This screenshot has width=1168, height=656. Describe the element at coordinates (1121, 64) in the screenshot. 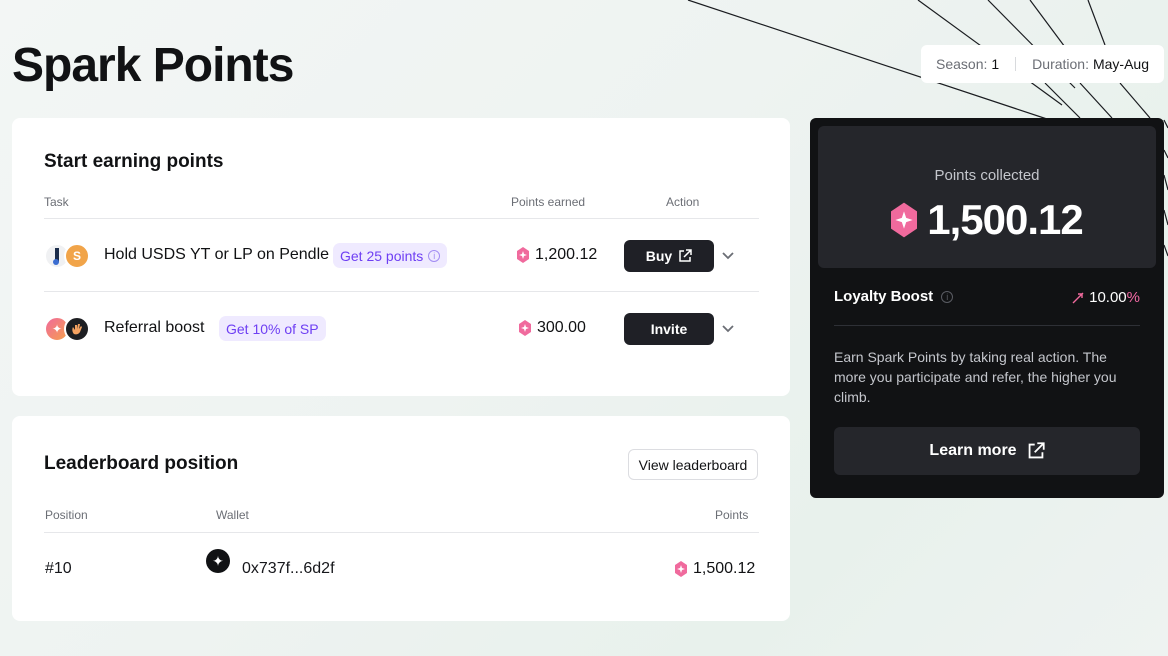

I see `duration-value: May-Aug` at that location.